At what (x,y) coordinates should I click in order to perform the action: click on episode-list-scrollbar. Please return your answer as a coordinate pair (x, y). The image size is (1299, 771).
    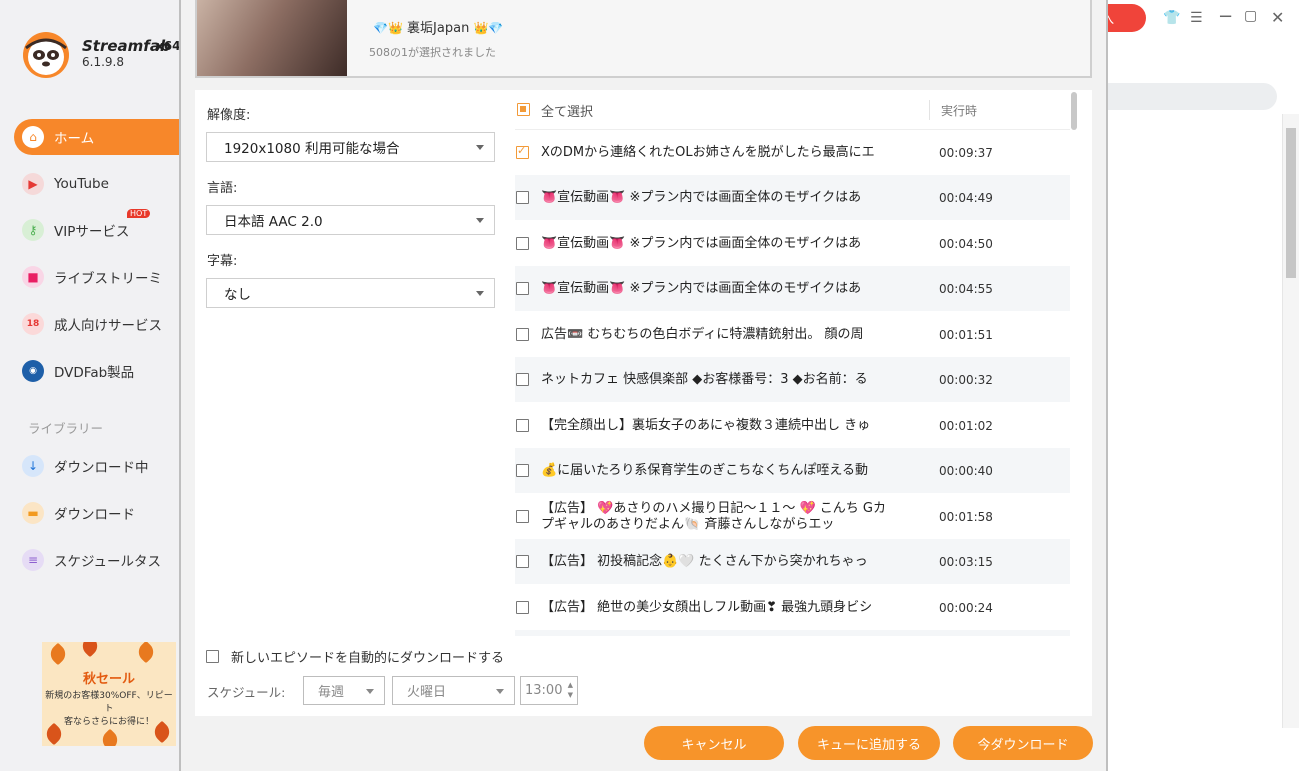
    Looking at the image, I should click on (1075, 110).